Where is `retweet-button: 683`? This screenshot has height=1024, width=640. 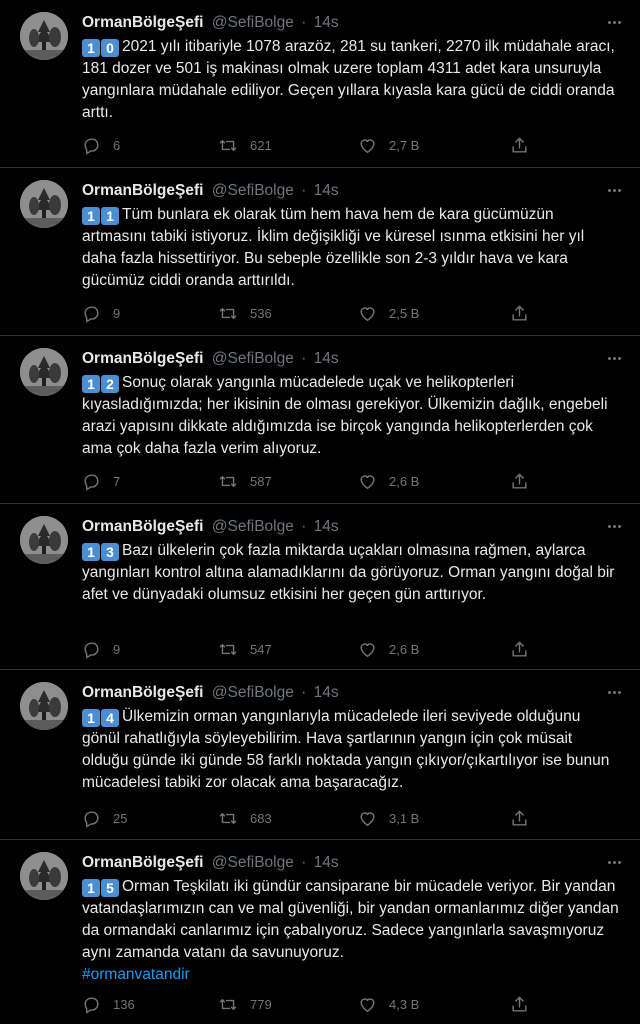 retweet-button: 683 is located at coordinates (245, 818).